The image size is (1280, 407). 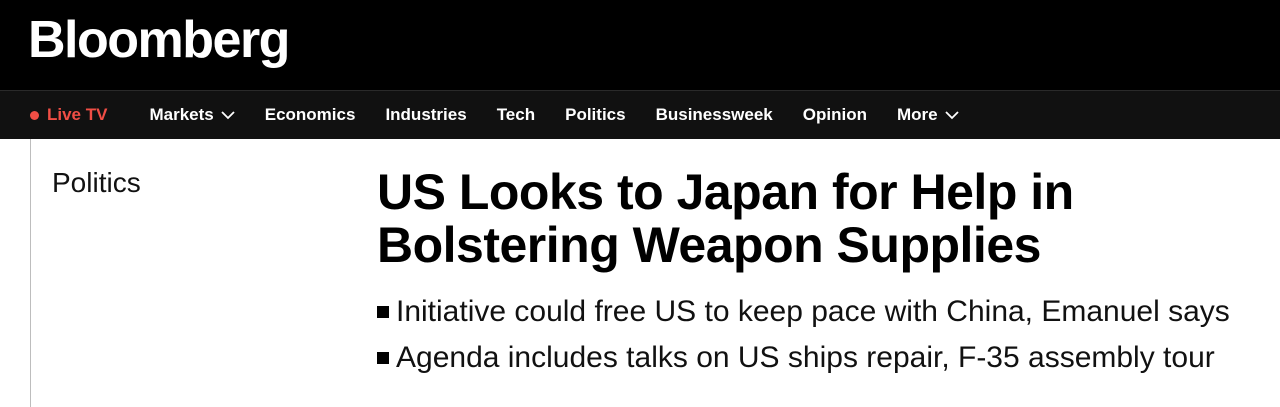 I want to click on nav-item-industries: Industries, so click(x=425, y=115).